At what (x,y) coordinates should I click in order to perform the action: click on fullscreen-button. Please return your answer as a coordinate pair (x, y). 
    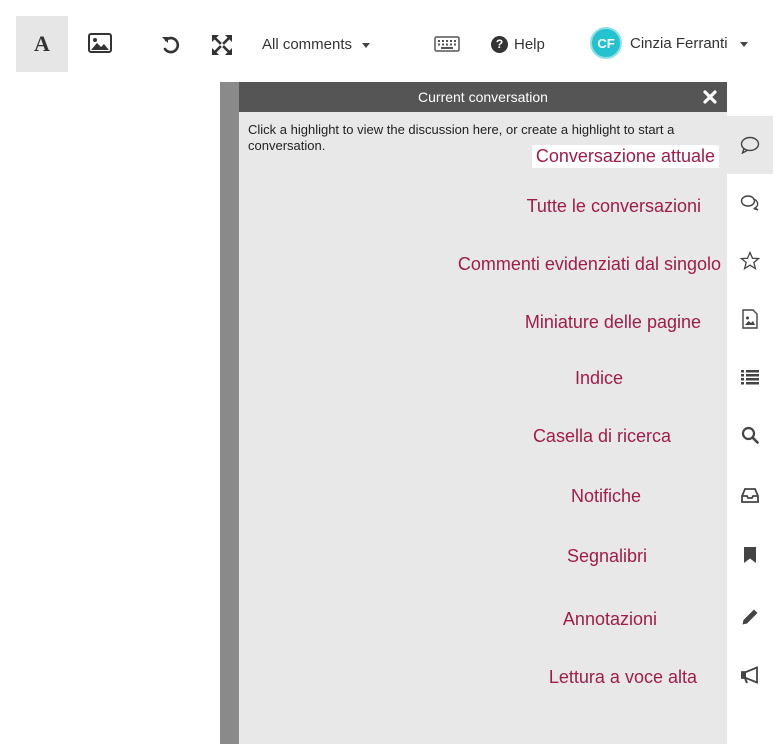
    Looking at the image, I should click on (222, 45).